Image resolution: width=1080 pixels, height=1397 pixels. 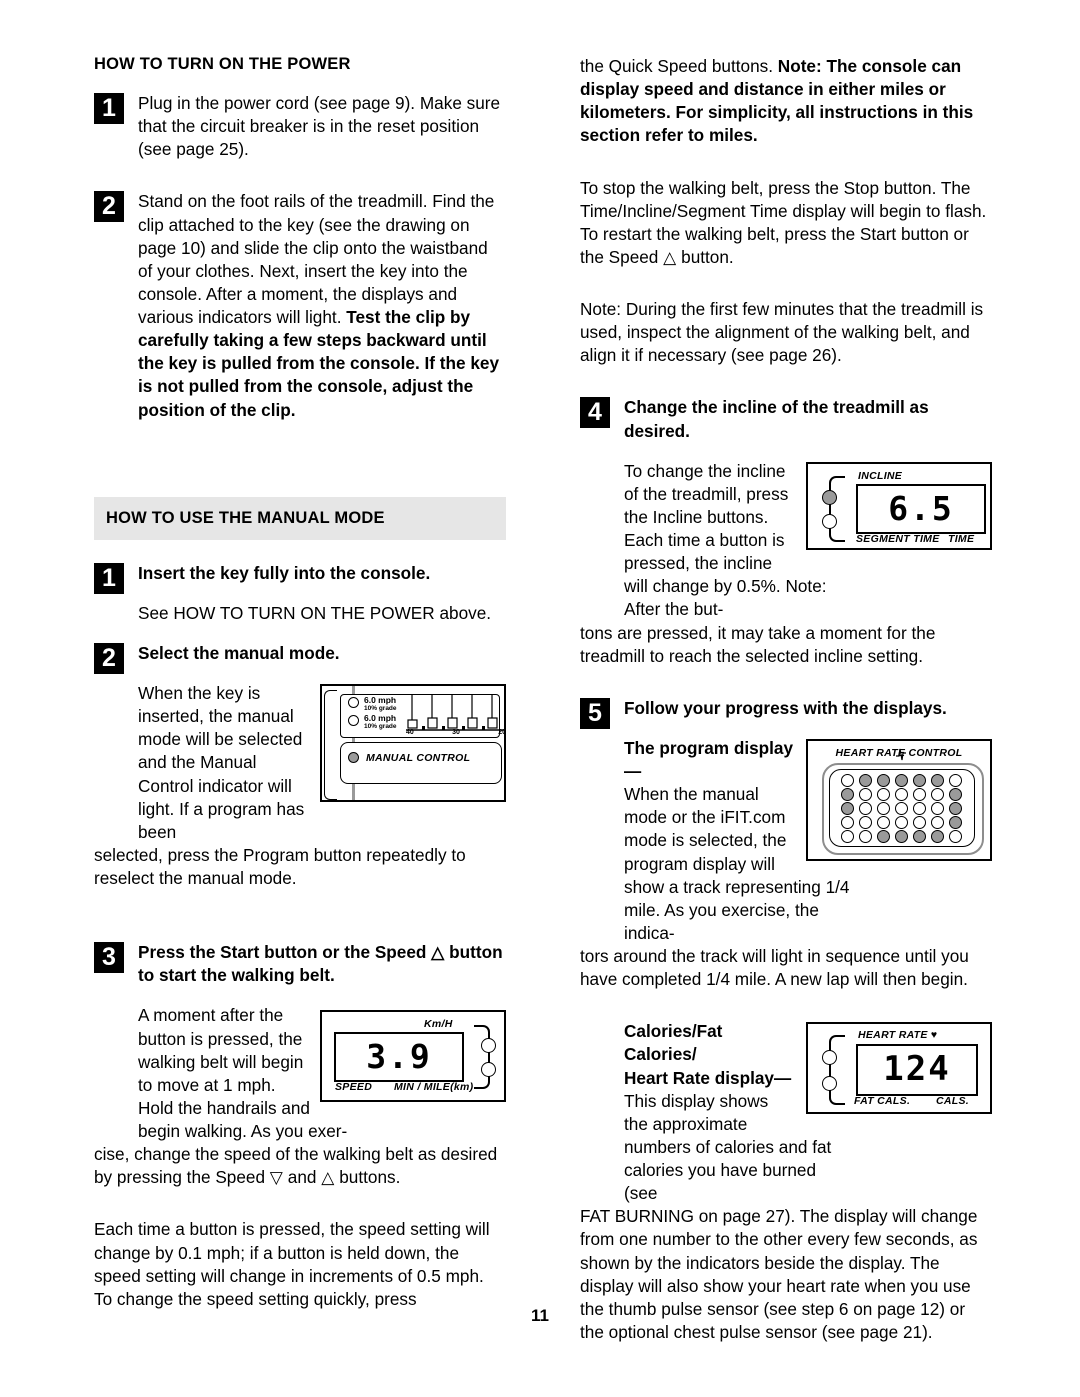 I want to click on time-label: TIME, so click(x=961, y=538).